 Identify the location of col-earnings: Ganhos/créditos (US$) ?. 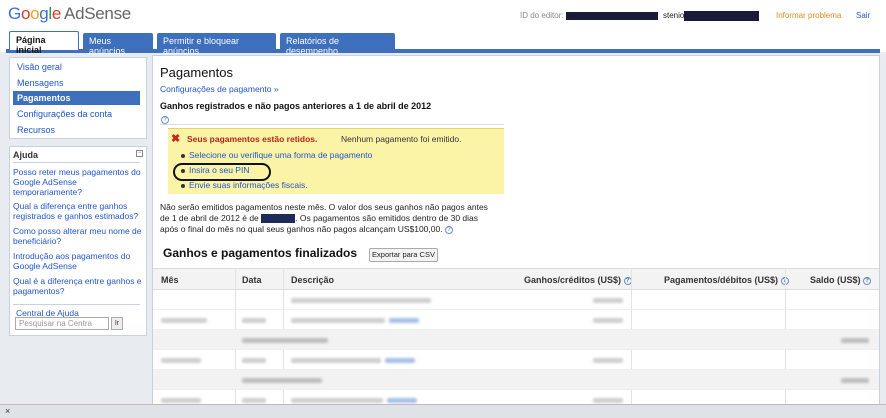
(578, 280).